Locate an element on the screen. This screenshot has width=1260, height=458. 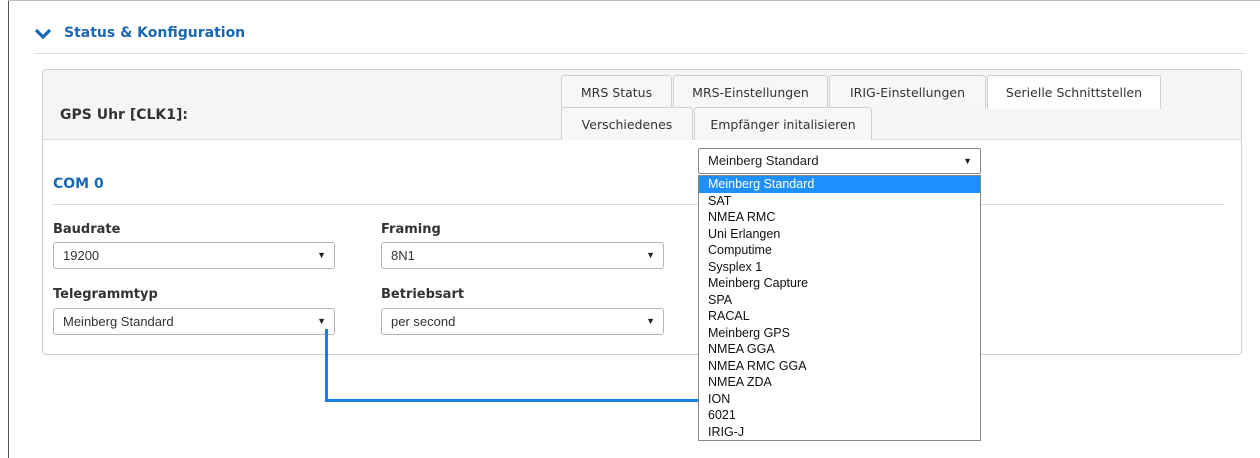
baudrate-value: 19200 is located at coordinates (81, 255).